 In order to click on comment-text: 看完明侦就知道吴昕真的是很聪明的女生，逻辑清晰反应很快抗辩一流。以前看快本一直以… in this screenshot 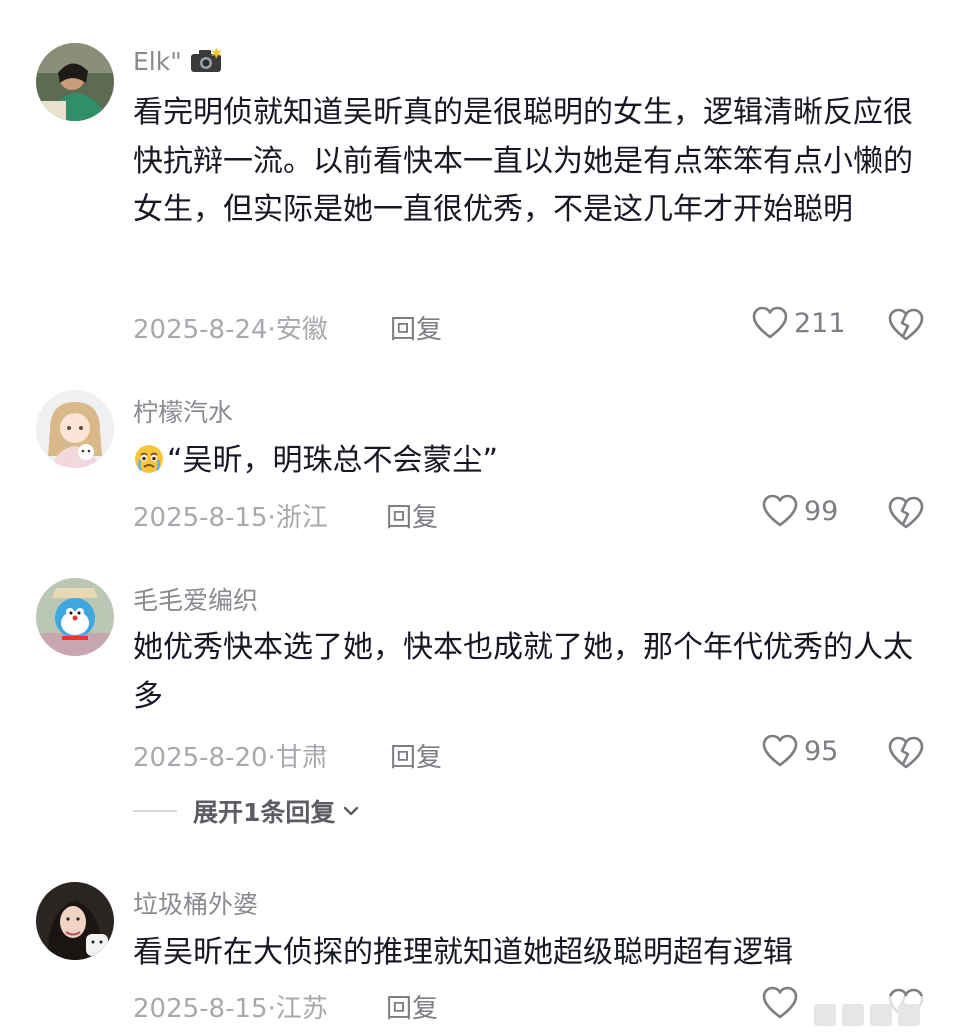, I will do `click(523, 161)`.